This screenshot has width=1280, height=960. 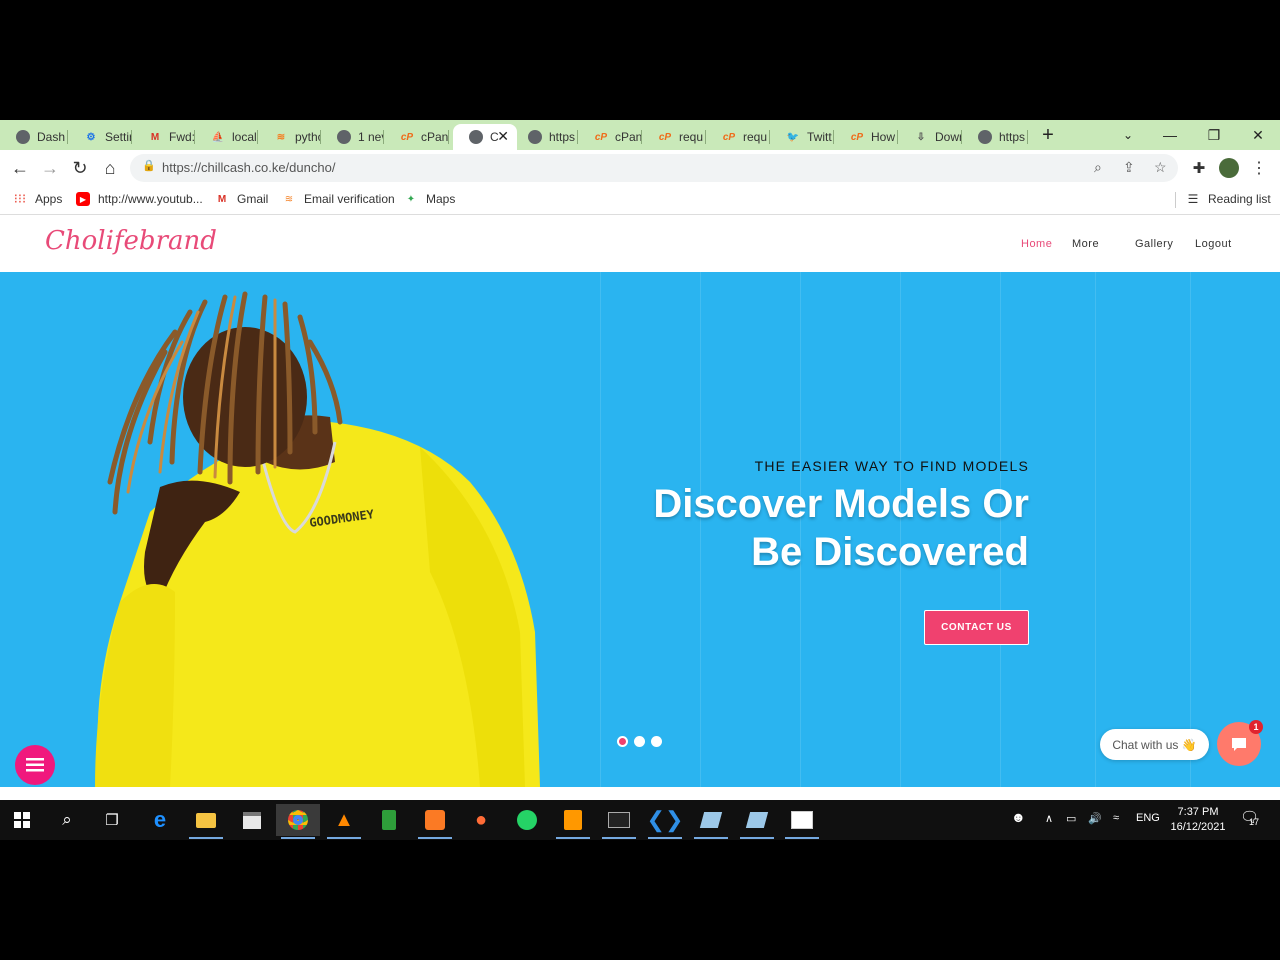 I want to click on bookmark-apps: ⁝⁝⁝ Apps, so click(x=38, y=198).